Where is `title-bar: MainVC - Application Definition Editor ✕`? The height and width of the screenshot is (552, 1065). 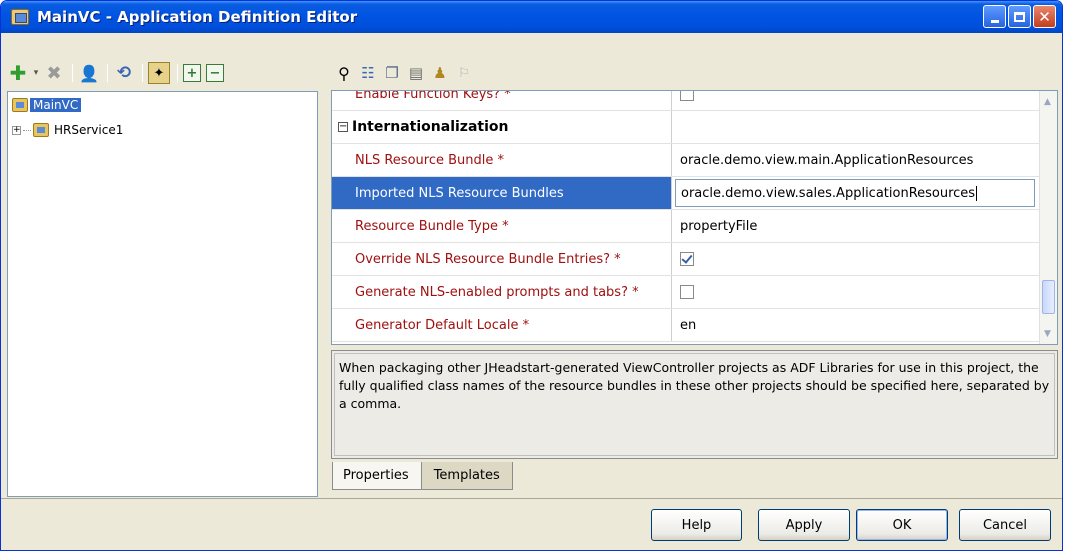 title-bar: MainVC - Application Definition Editor ✕ is located at coordinates (531, 17).